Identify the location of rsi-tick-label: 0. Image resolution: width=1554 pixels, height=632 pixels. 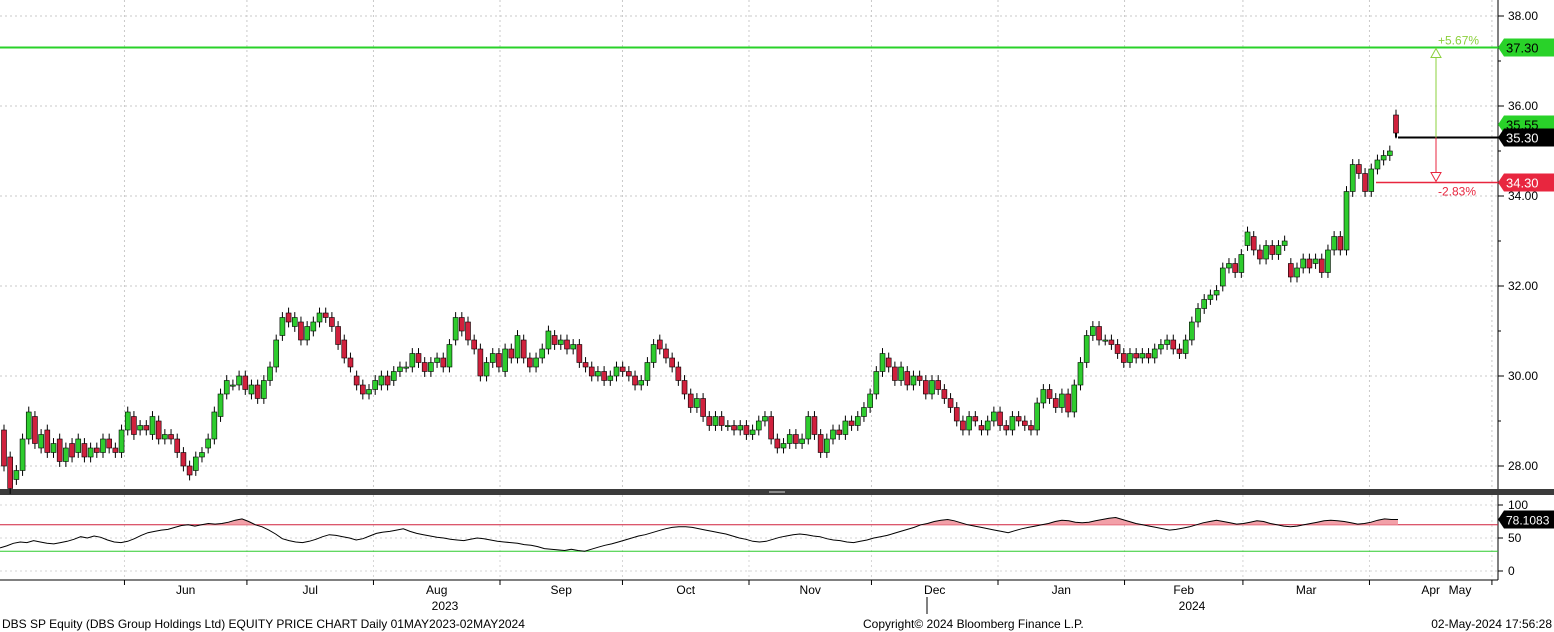
(1511, 571).